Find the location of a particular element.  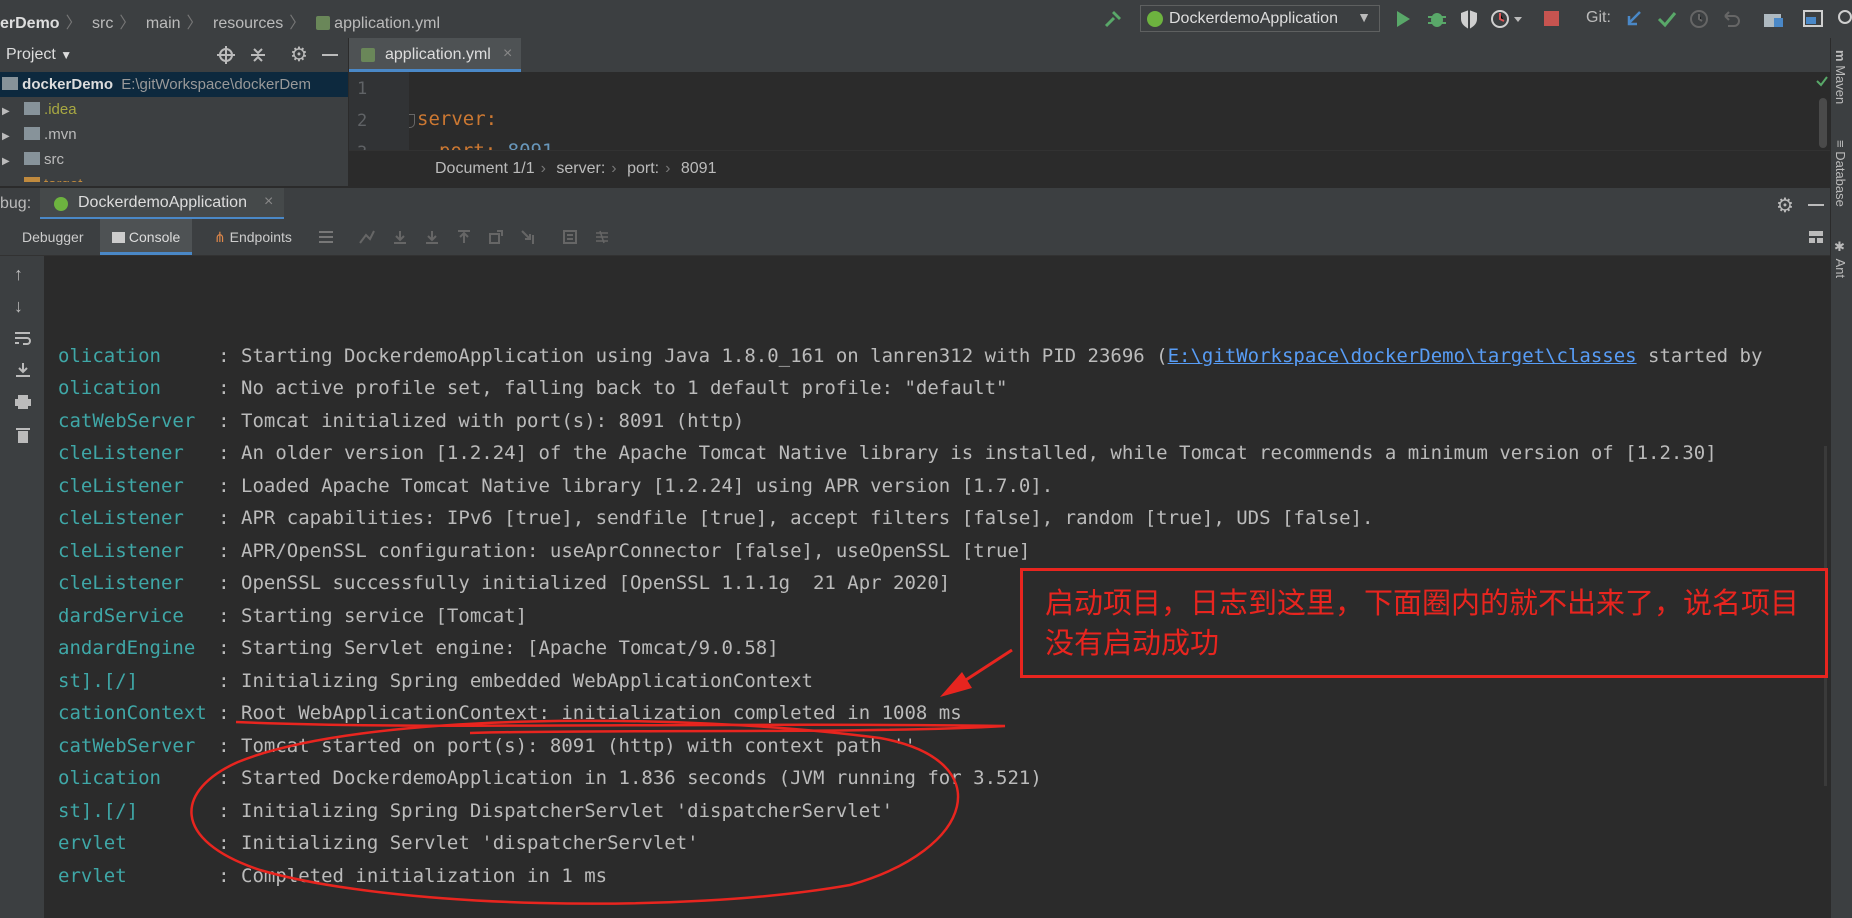

annotation-text: 启动项目，日志到这里，下面圈内的就不出来了，说名项目没有启动成功 is located at coordinates (1422, 623).